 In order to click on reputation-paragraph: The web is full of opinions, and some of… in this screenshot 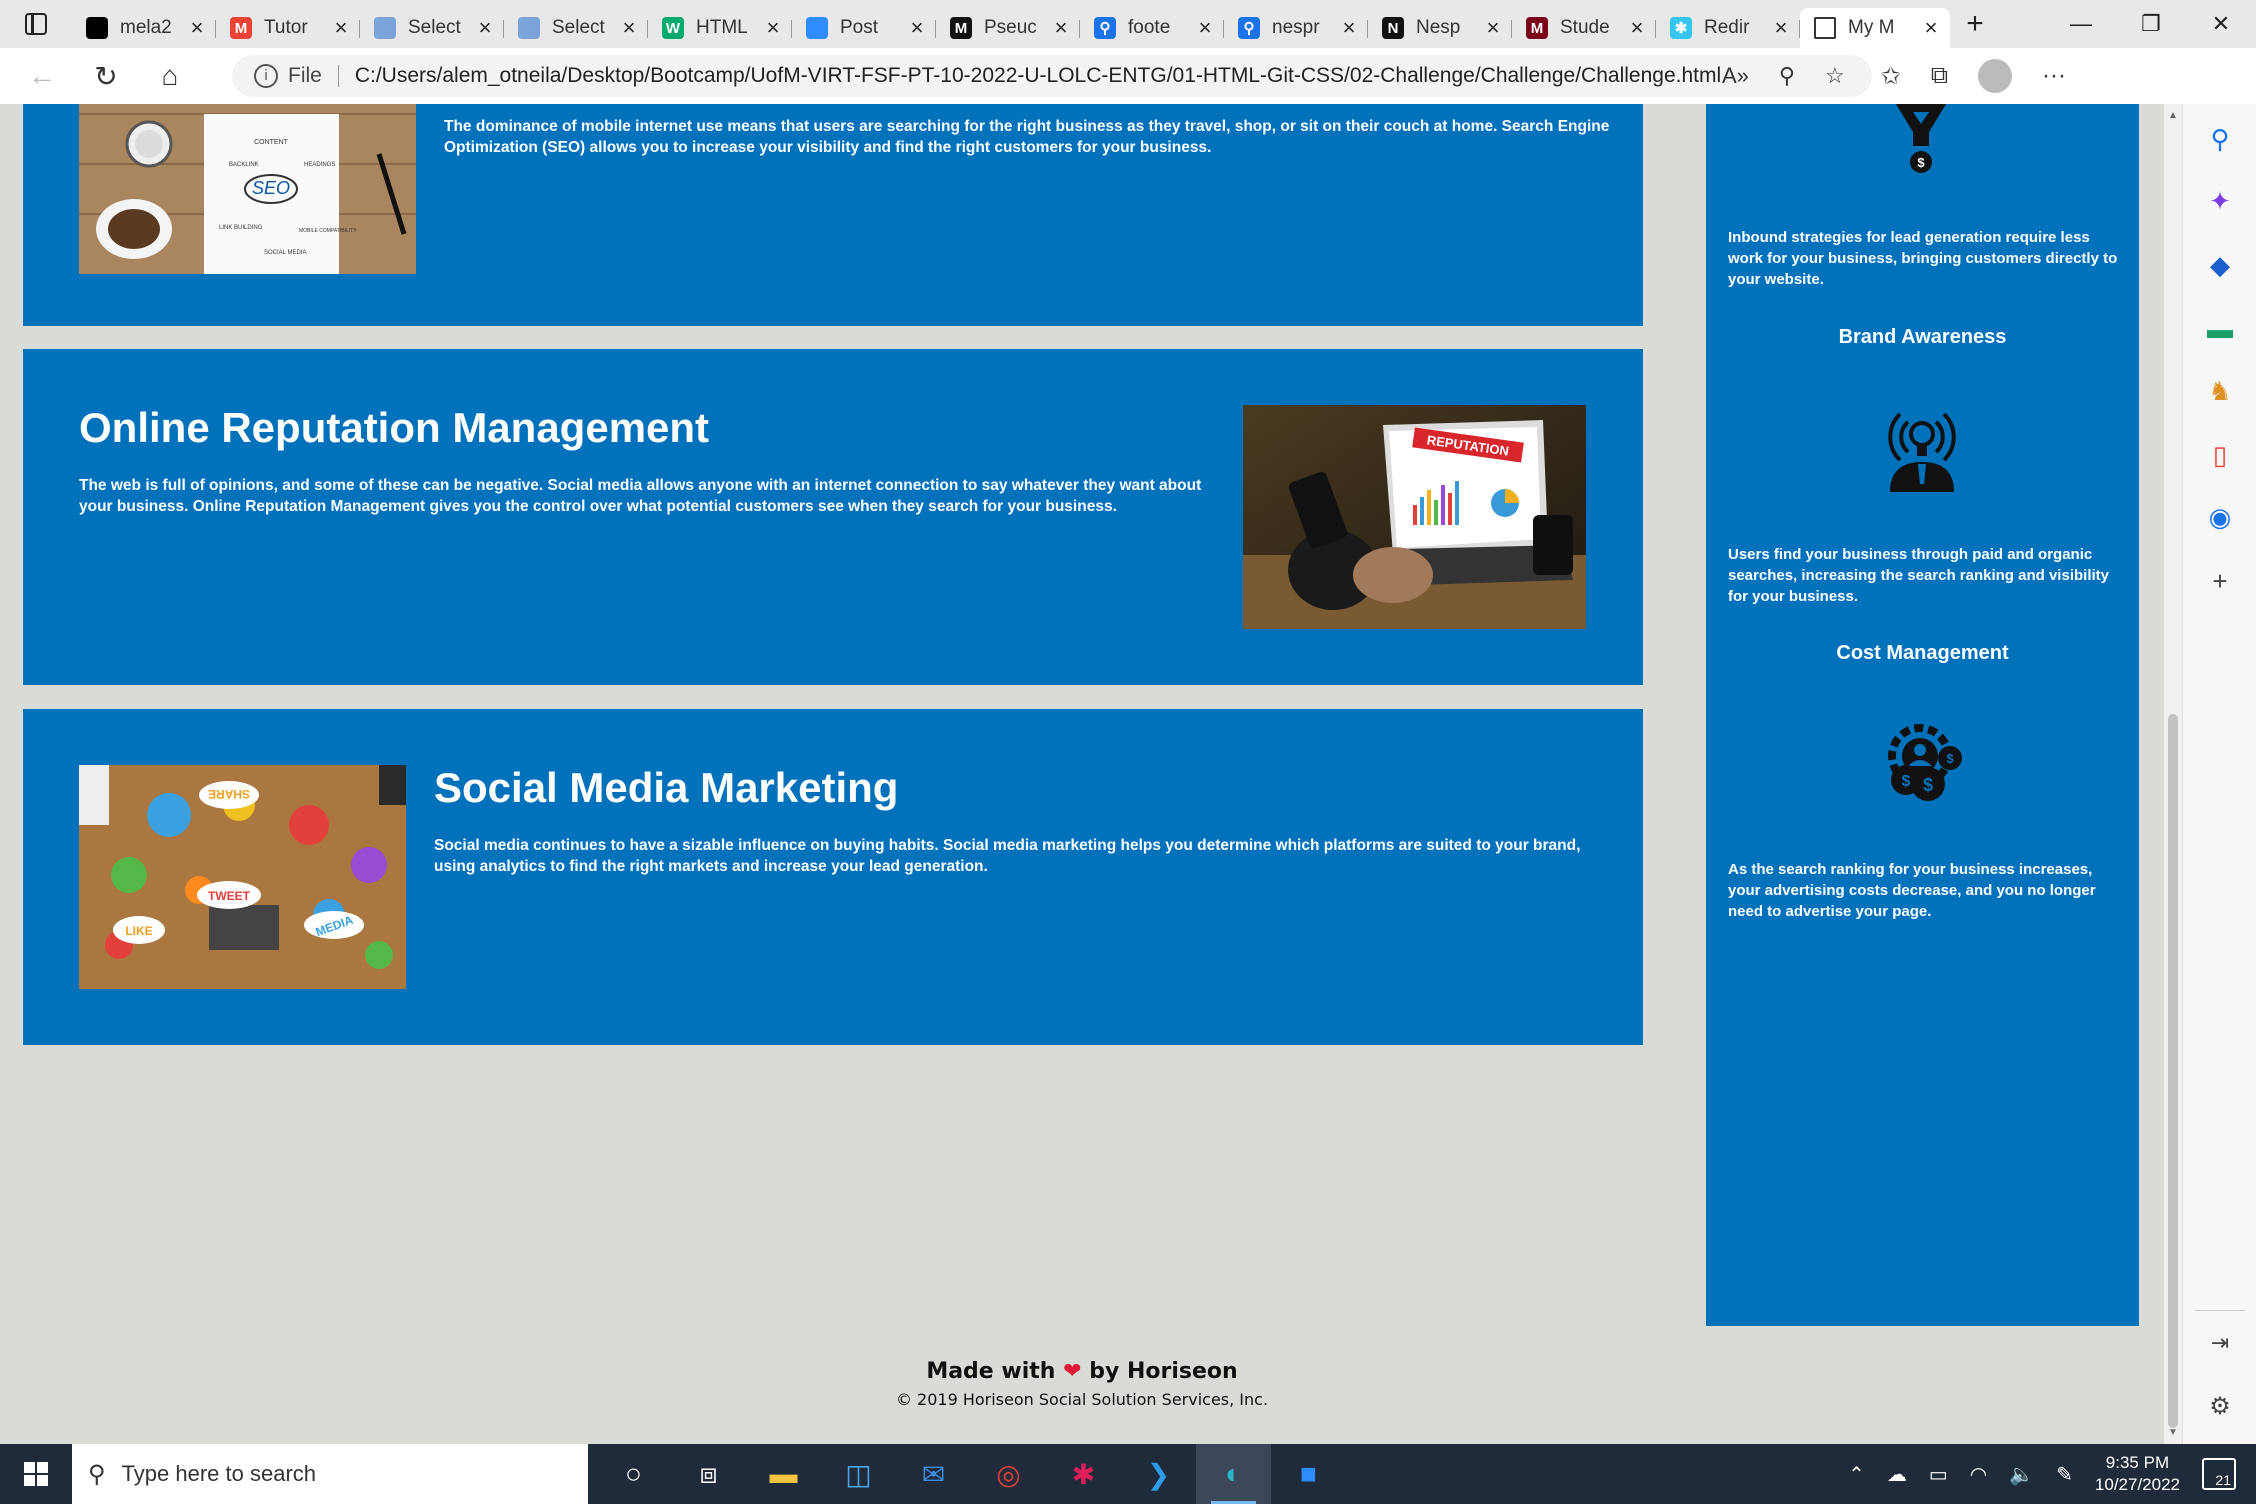, I will do `click(640, 496)`.